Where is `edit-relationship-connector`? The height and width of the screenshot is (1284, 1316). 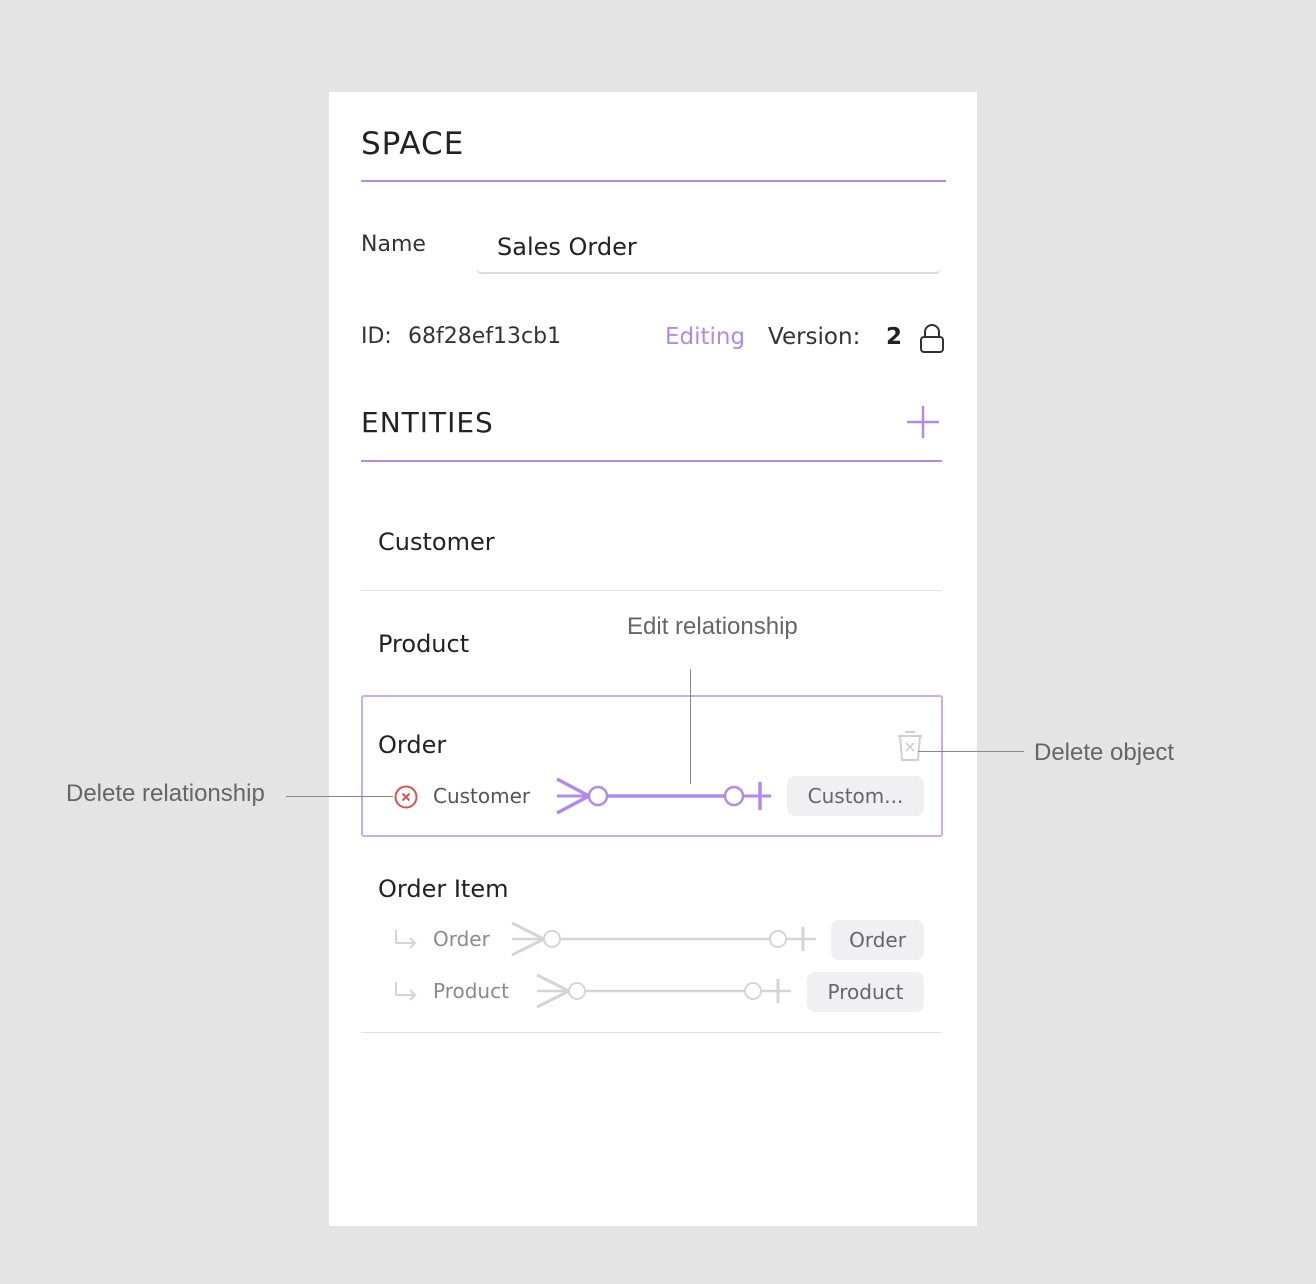
edit-relationship-connector is located at coordinates (665, 799).